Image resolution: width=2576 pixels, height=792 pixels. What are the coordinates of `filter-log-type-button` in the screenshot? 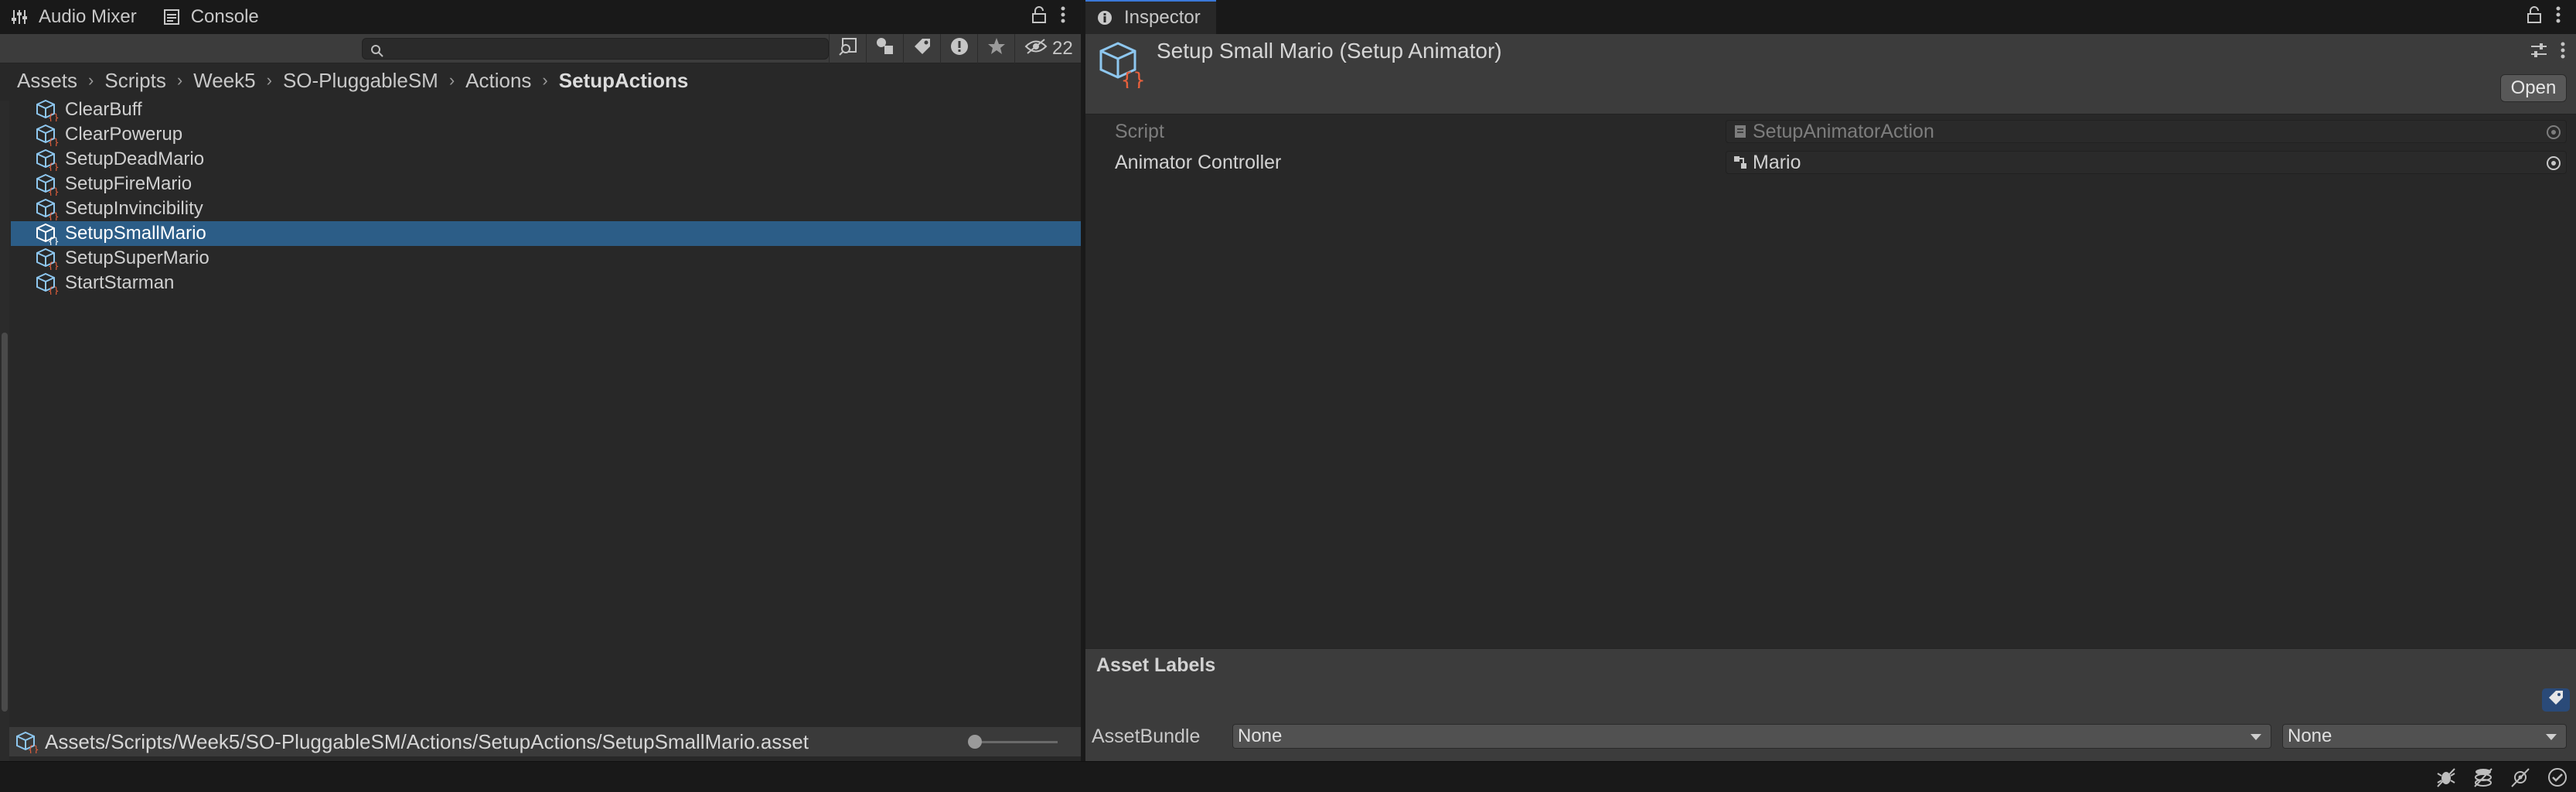 It's located at (958, 49).